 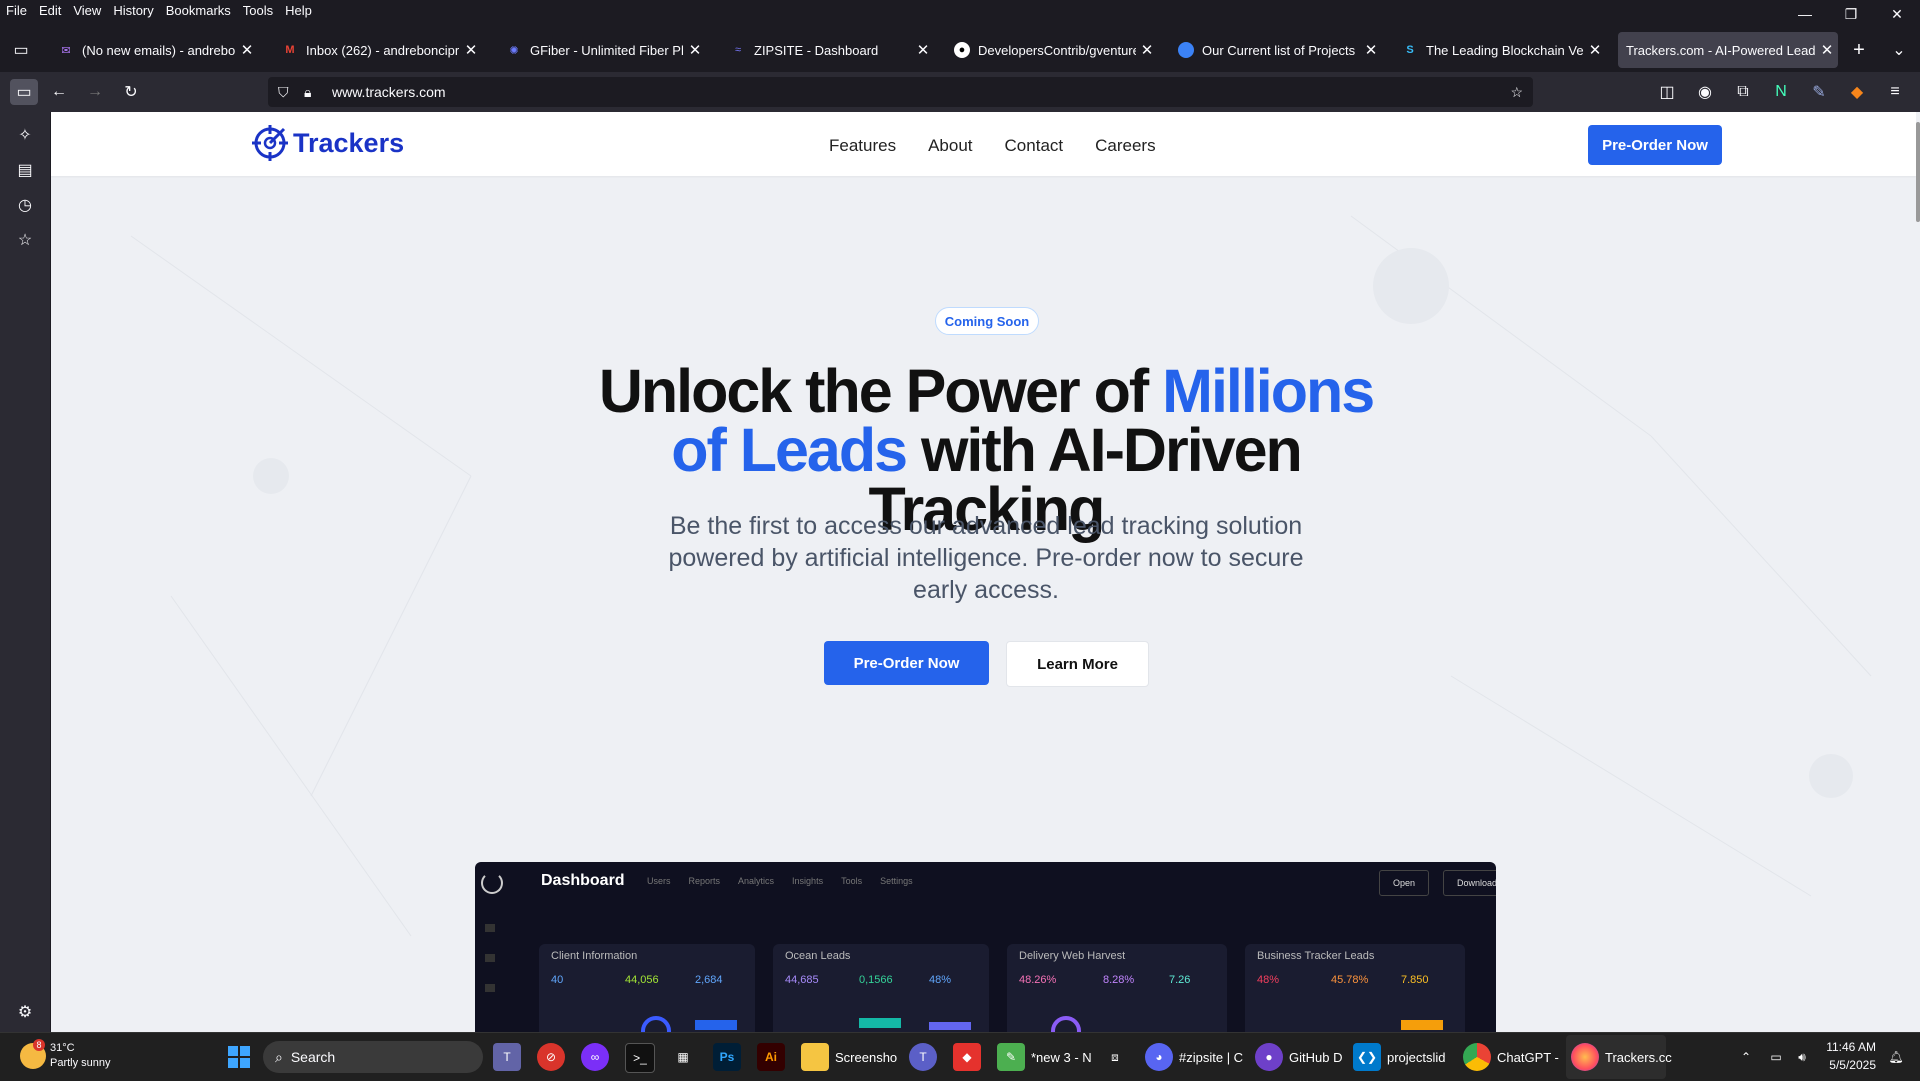 What do you see at coordinates (59, 92) in the screenshot?
I see `back-icon: ←` at bounding box center [59, 92].